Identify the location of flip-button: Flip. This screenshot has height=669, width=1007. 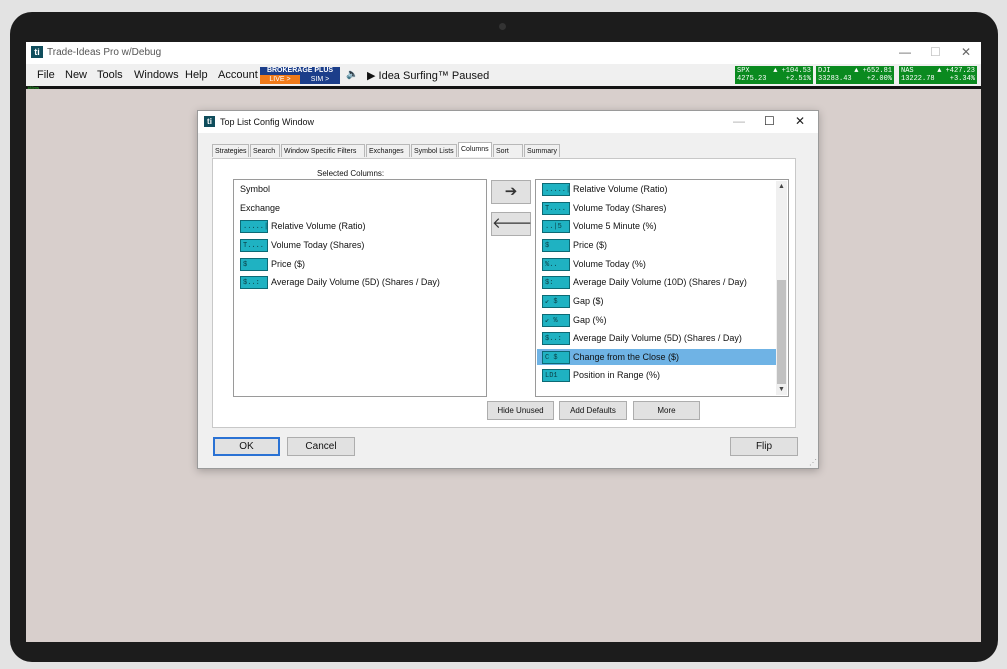
(764, 446).